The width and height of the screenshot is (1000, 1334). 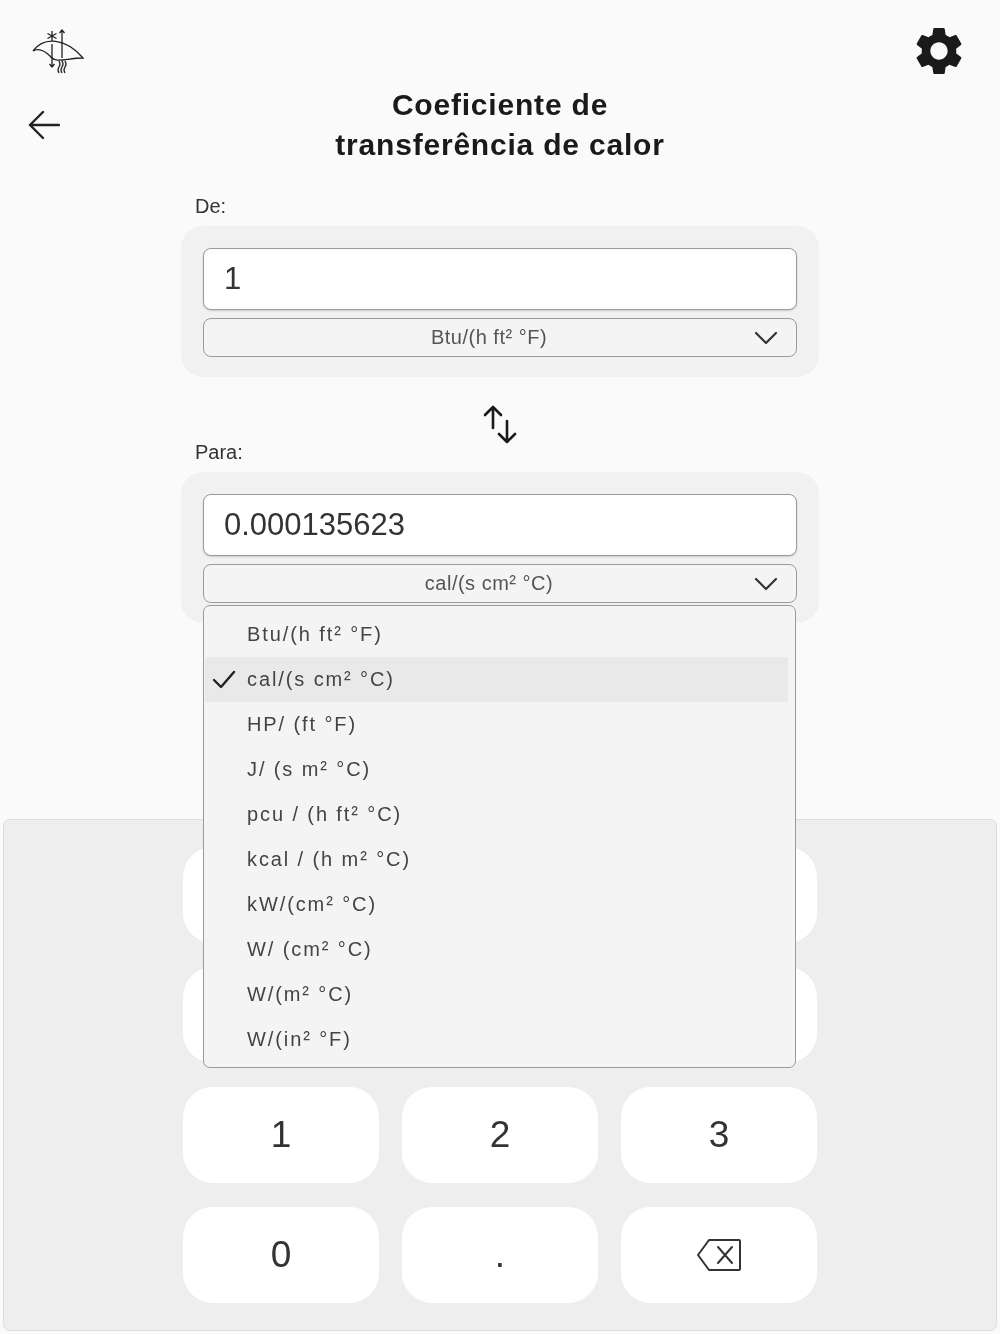 What do you see at coordinates (496, 814) in the screenshot?
I see `unit-option: pcu / (h ft² °C)` at bounding box center [496, 814].